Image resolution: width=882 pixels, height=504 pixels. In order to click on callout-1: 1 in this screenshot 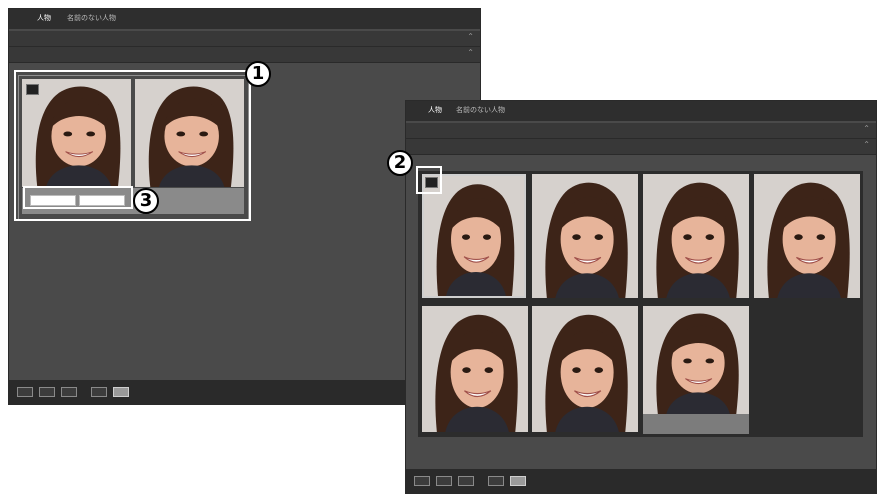, I will do `click(258, 74)`.